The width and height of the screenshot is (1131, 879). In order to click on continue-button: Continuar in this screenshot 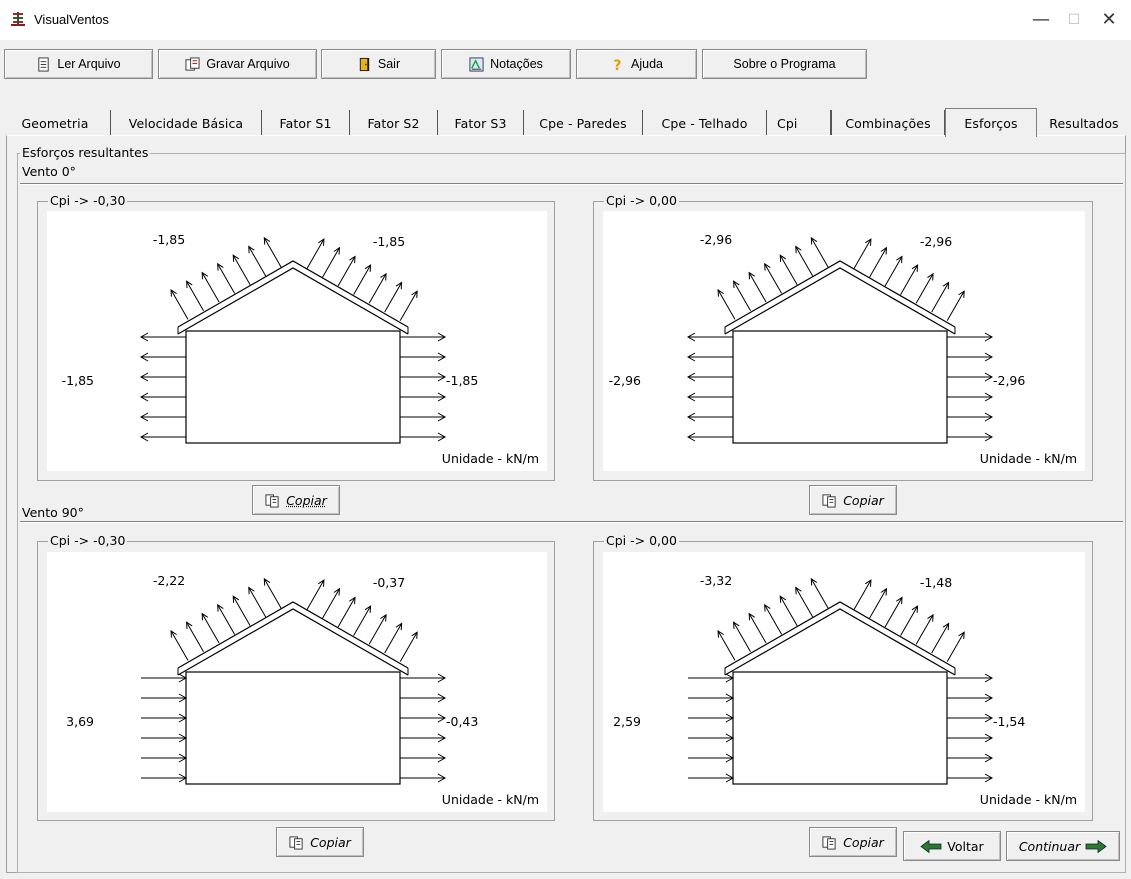, I will do `click(1063, 846)`.